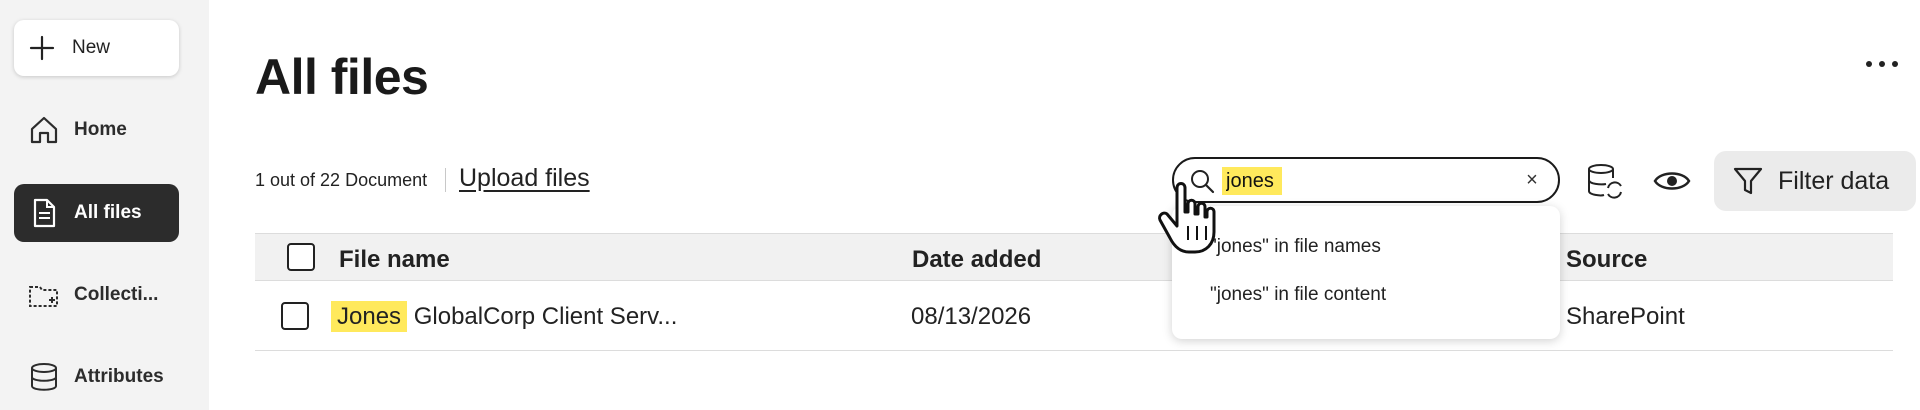 The image size is (1920, 410). What do you see at coordinates (44, 377) in the screenshot?
I see `database-icon` at bounding box center [44, 377].